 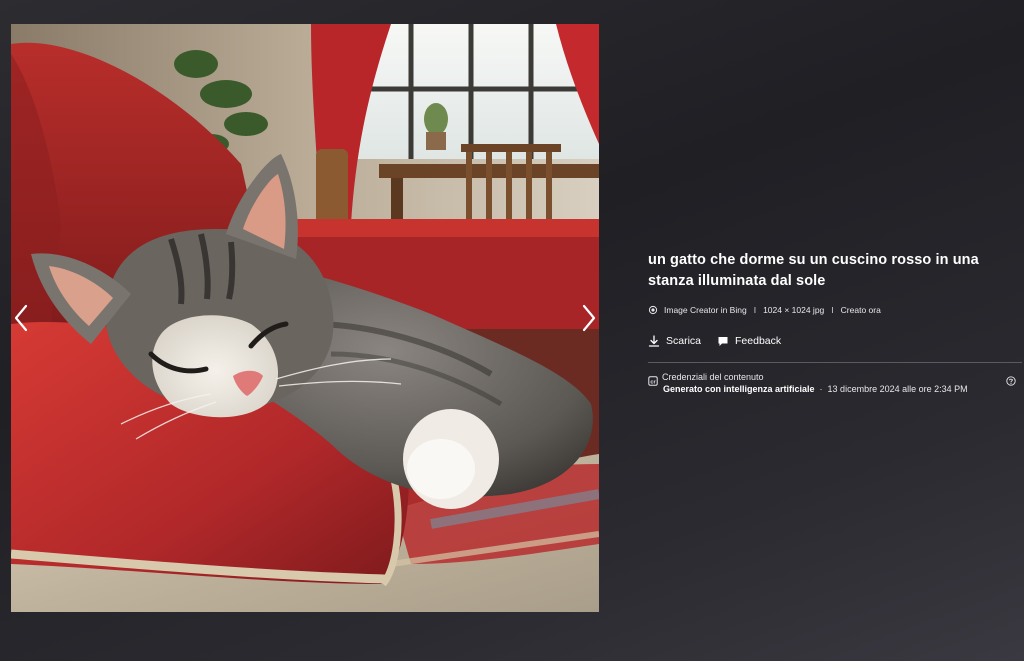 What do you see at coordinates (723, 341) in the screenshot?
I see `feedback-icon` at bounding box center [723, 341].